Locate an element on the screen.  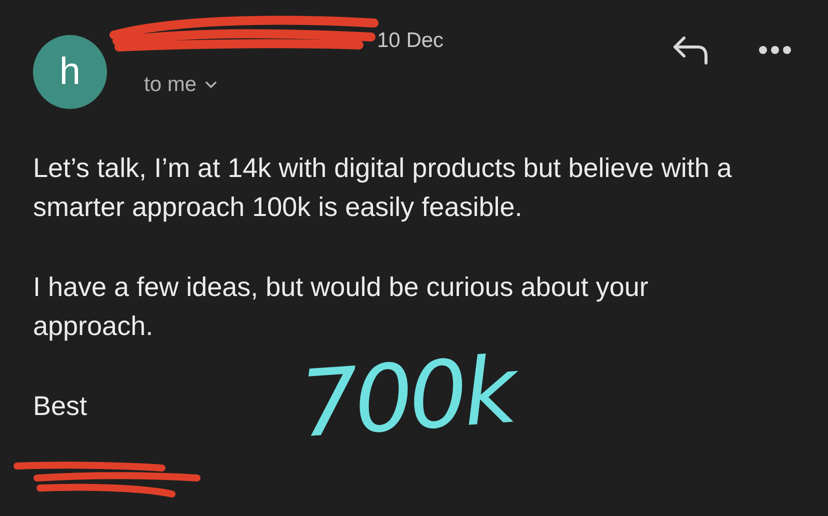
handwritten-note: 700k is located at coordinates (406, 398).